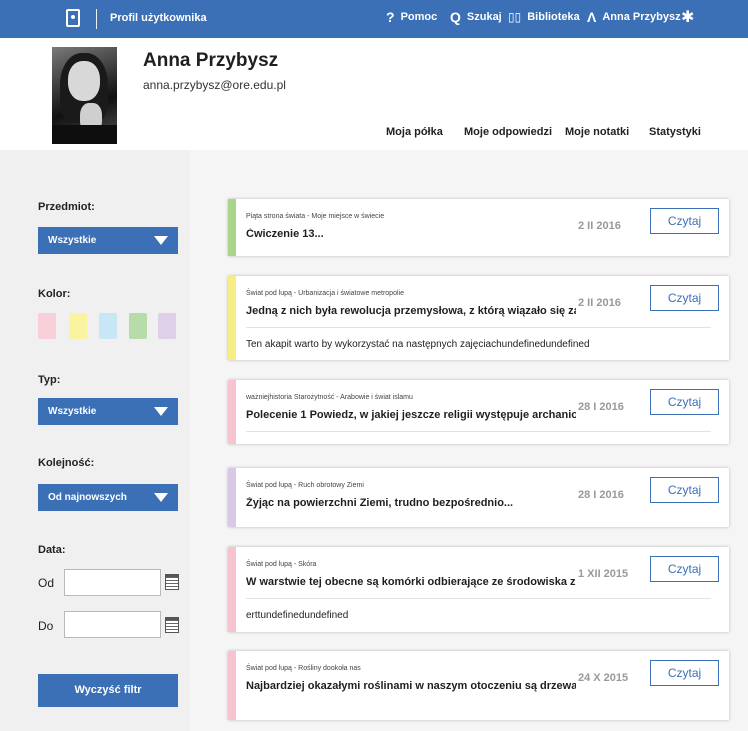 The height and width of the screenshot is (731, 748). I want to click on avatar, so click(84, 95).